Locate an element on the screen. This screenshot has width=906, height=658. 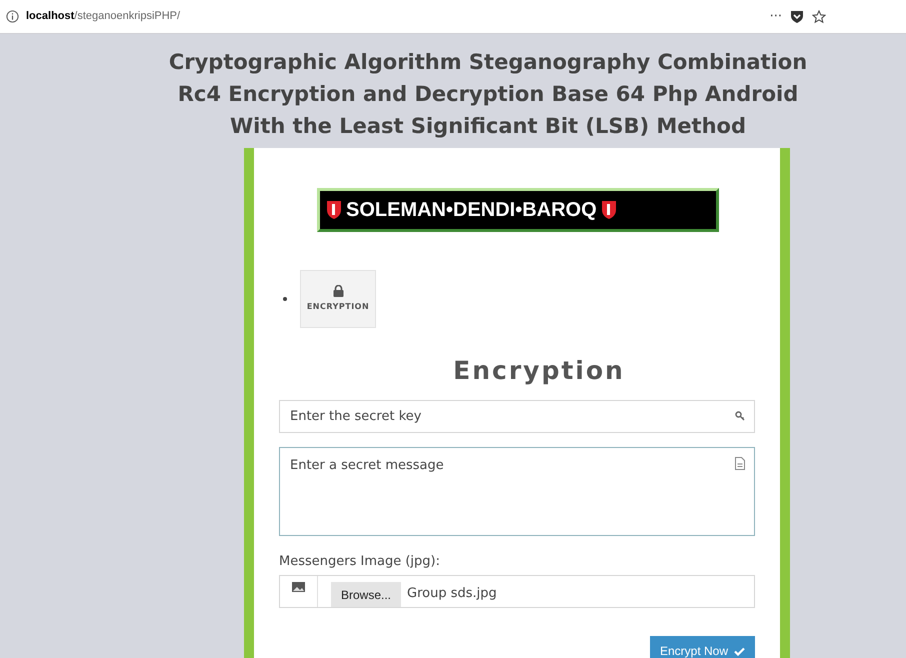
star-icon is located at coordinates (819, 17).